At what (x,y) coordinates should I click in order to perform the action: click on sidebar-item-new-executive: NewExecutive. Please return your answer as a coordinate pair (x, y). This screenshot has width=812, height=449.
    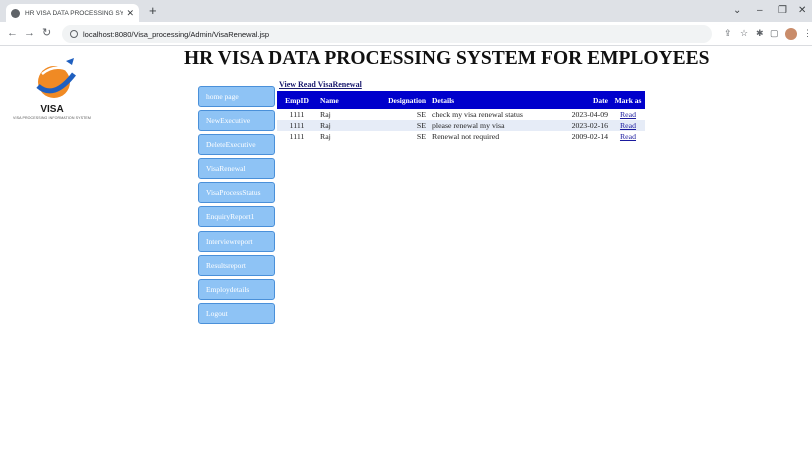
    Looking at the image, I should click on (236, 121).